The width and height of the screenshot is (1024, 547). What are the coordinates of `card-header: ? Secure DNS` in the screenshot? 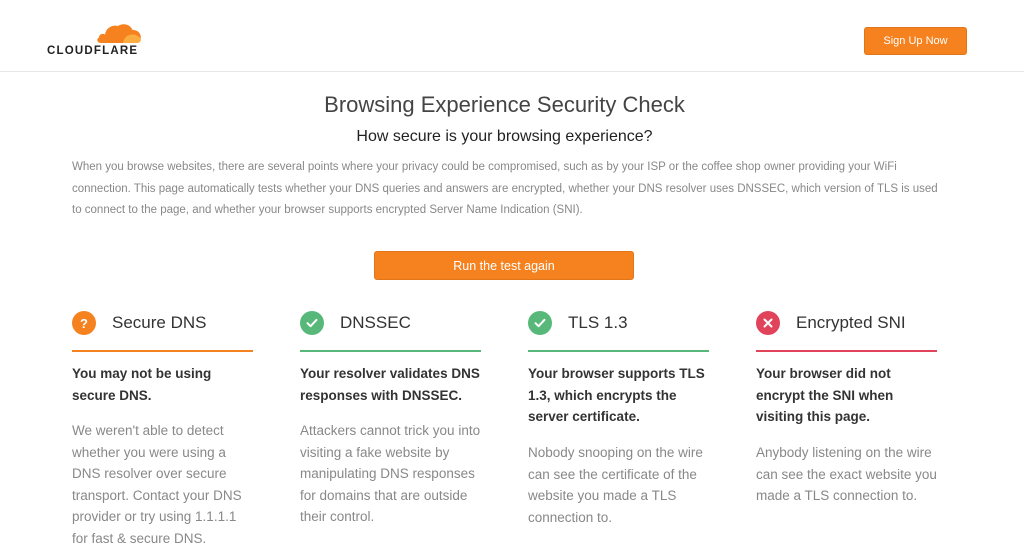 It's located at (163, 331).